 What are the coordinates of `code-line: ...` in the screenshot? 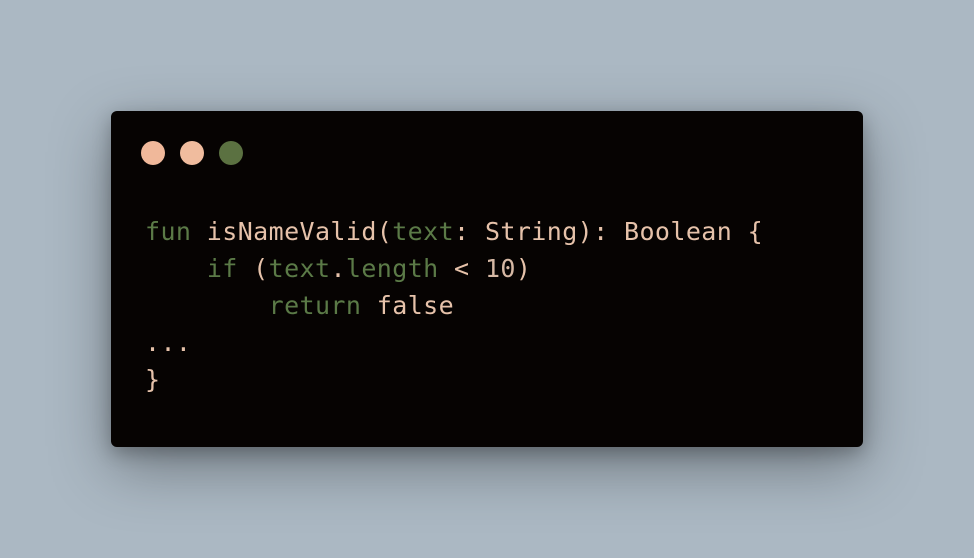 It's located at (454, 342).